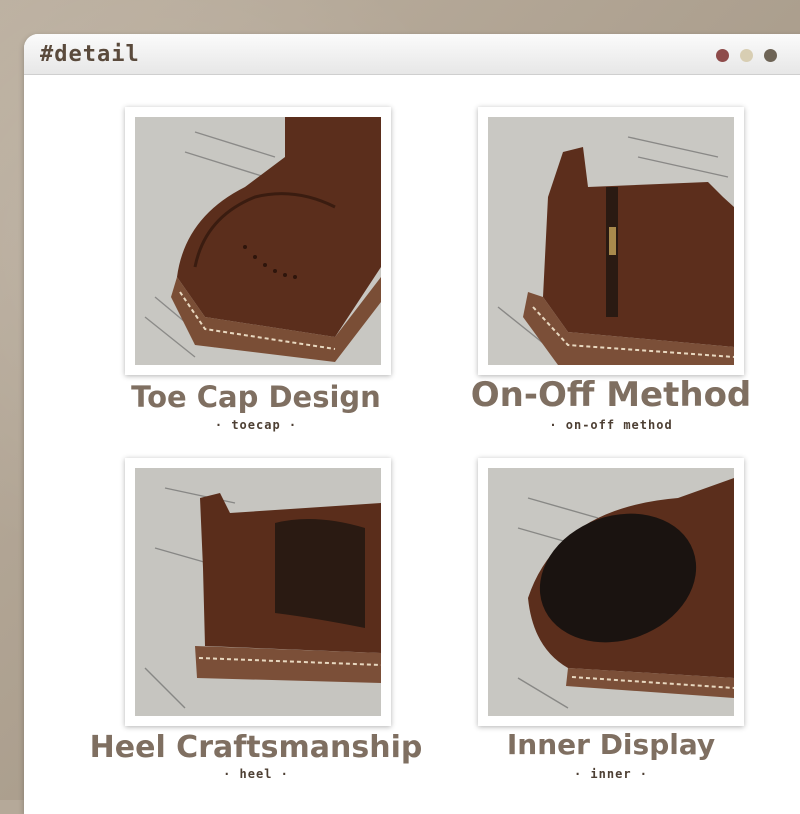 This screenshot has width=800, height=814. What do you see at coordinates (256, 747) in the screenshot?
I see `heel-title: Heel Craftsmanship` at bounding box center [256, 747].